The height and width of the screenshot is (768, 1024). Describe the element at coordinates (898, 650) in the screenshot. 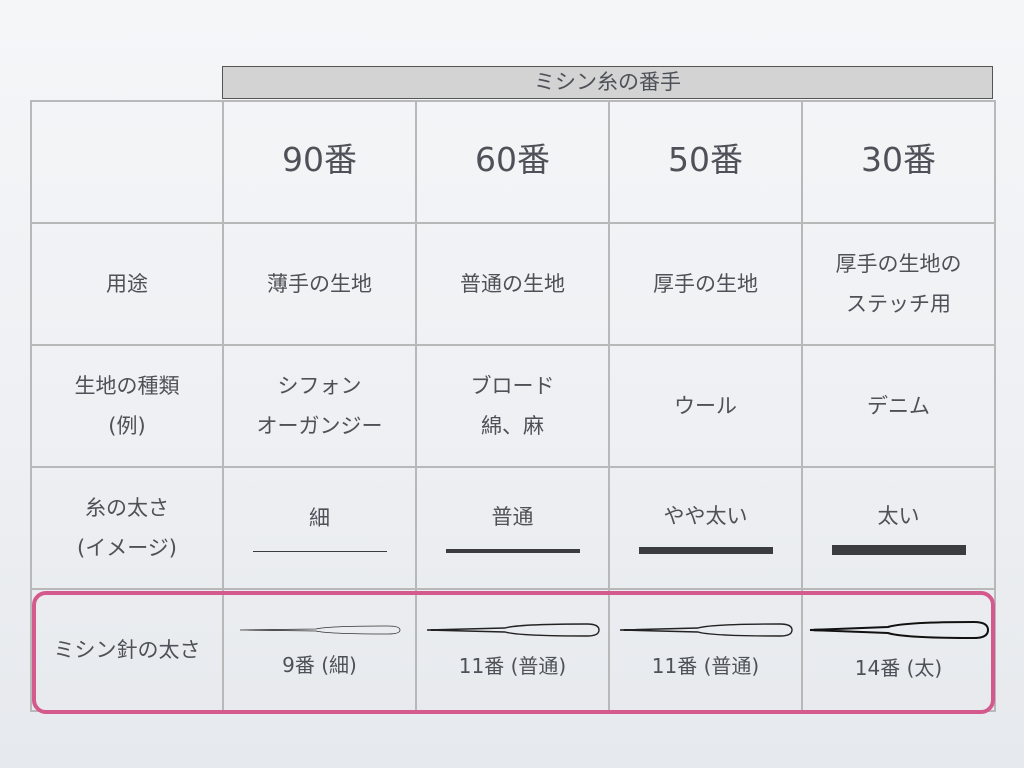

I see `needle-cell: 14番 (太)` at that location.